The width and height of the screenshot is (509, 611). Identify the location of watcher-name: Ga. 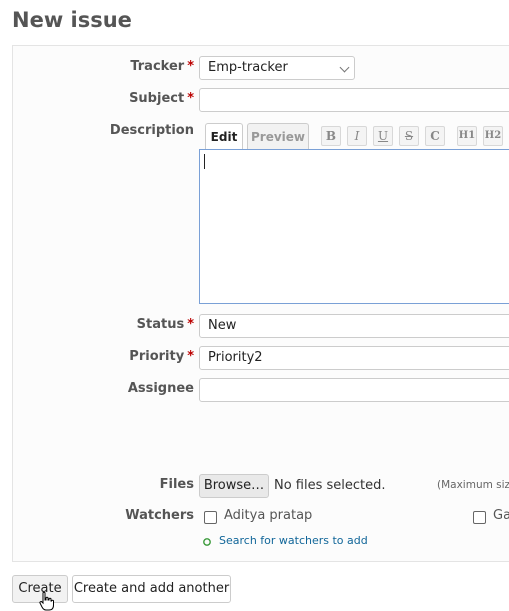
(501, 515).